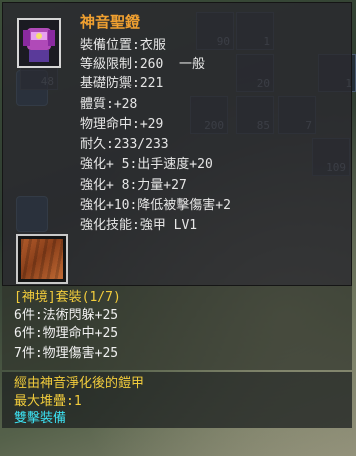  Describe the element at coordinates (109, 104) in the screenshot. I see `stat-constitution: 體質:+28` at that location.